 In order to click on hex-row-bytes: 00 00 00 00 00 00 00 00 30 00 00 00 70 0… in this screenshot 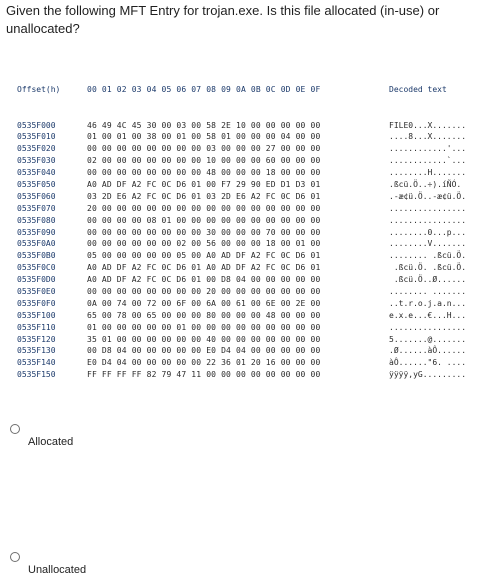, I will do `click(204, 232)`.